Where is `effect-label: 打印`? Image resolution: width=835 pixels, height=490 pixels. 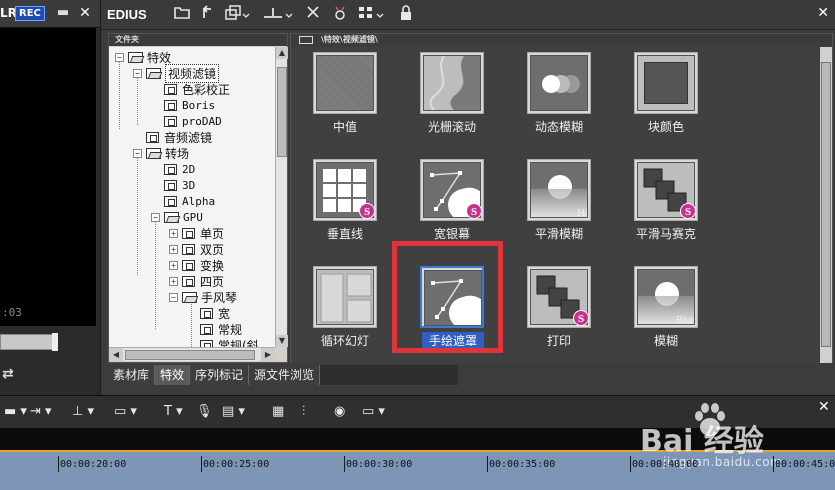
effect-label: 打印 is located at coordinates (558, 341).